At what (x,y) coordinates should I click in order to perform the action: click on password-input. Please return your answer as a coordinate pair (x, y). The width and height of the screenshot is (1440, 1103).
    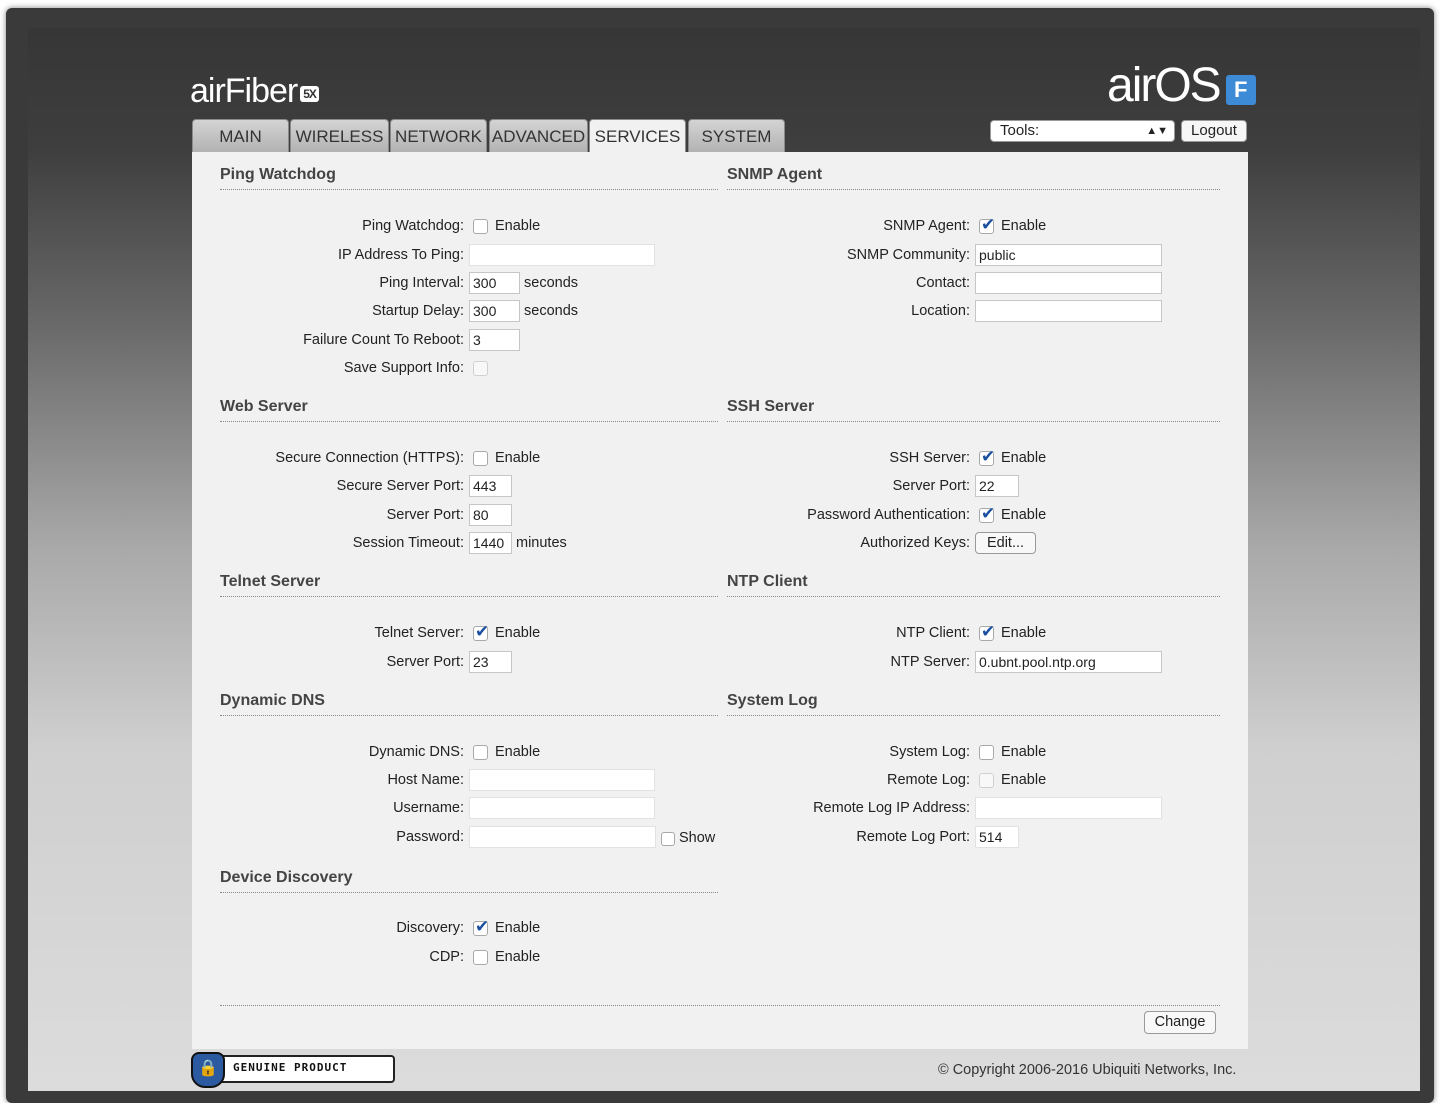
    Looking at the image, I should click on (562, 837).